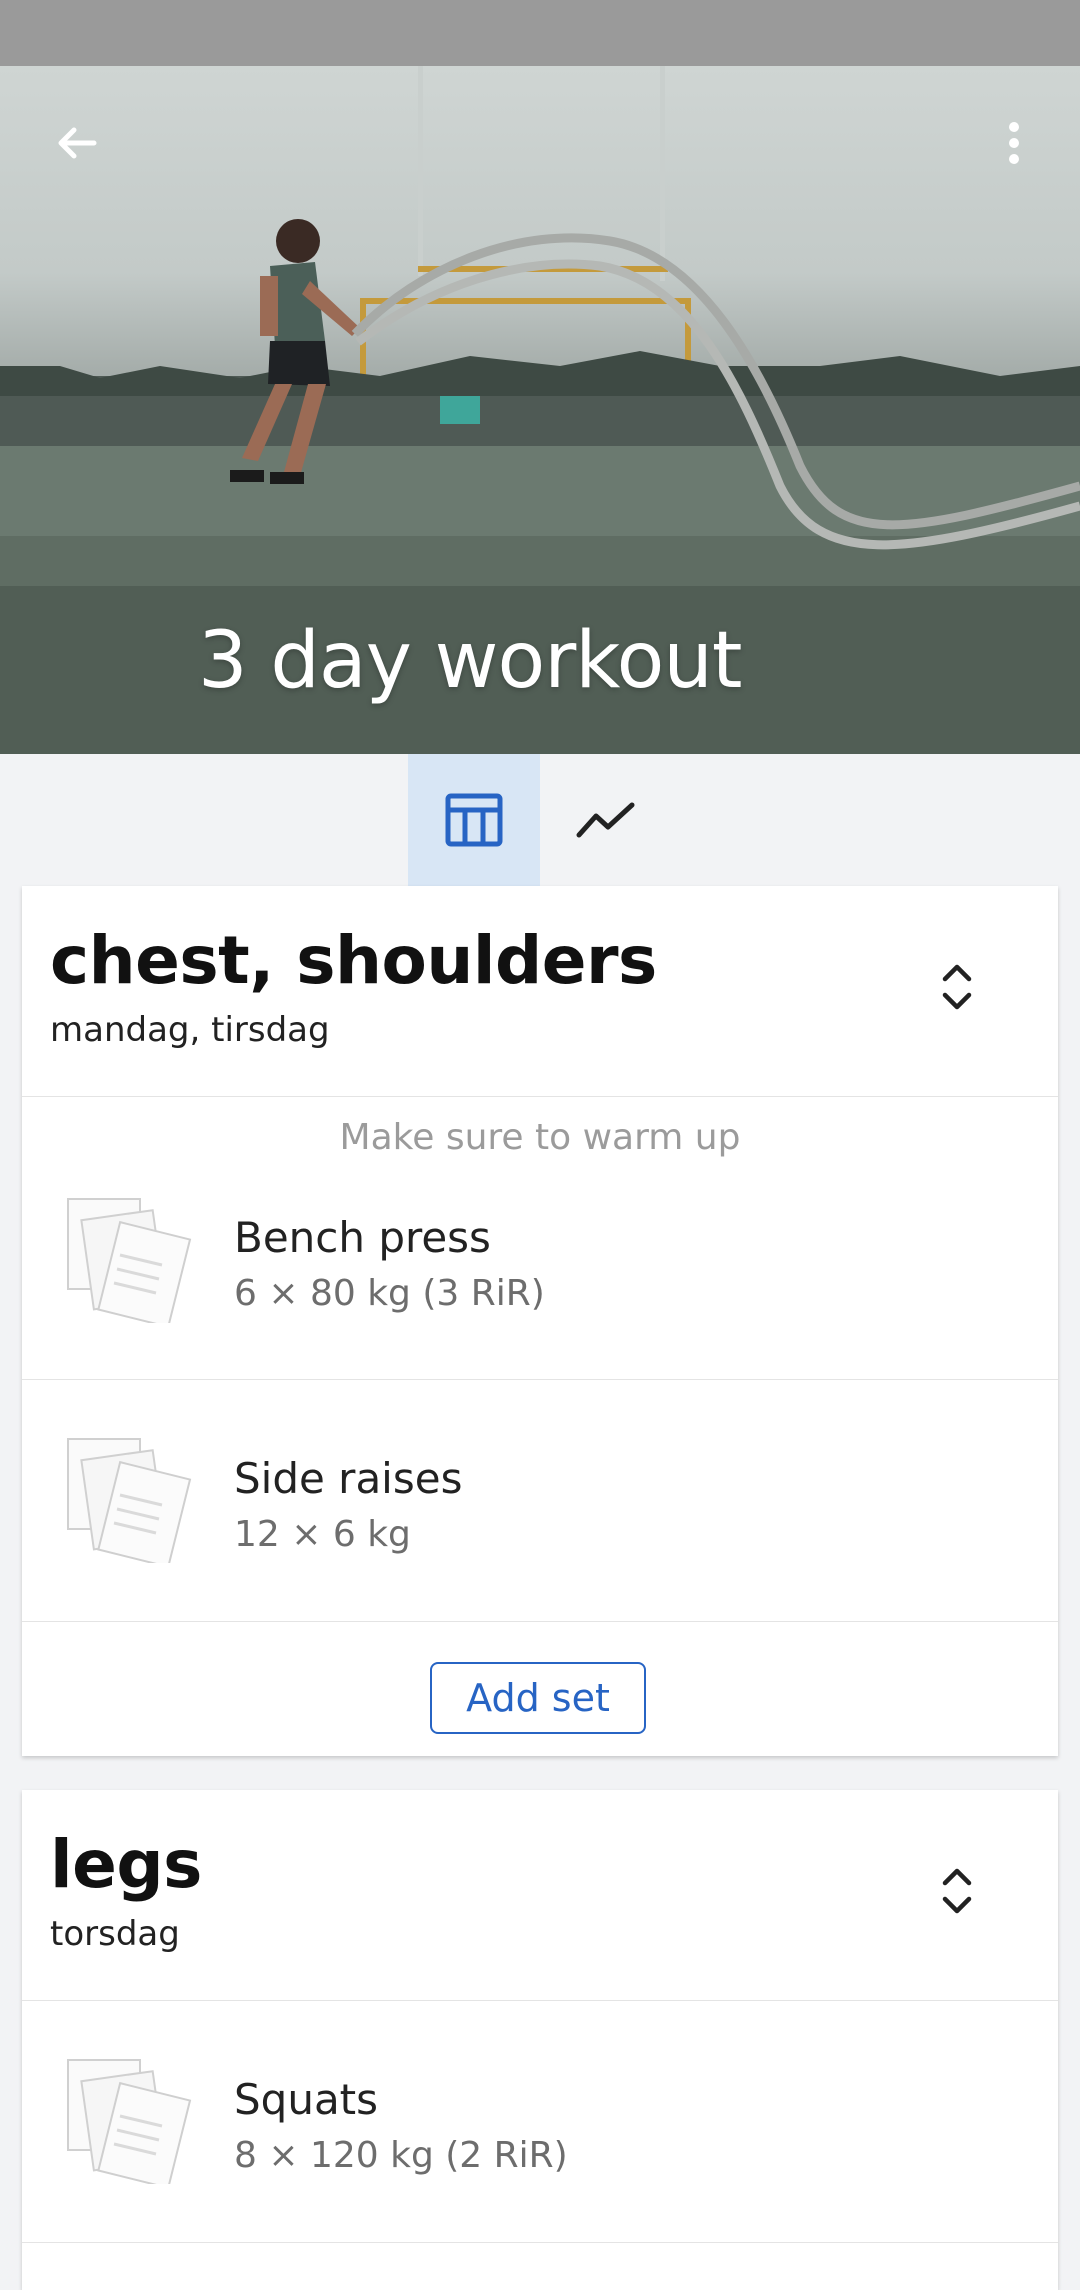  I want to click on routine-name: chest, shoulders, so click(353, 960).